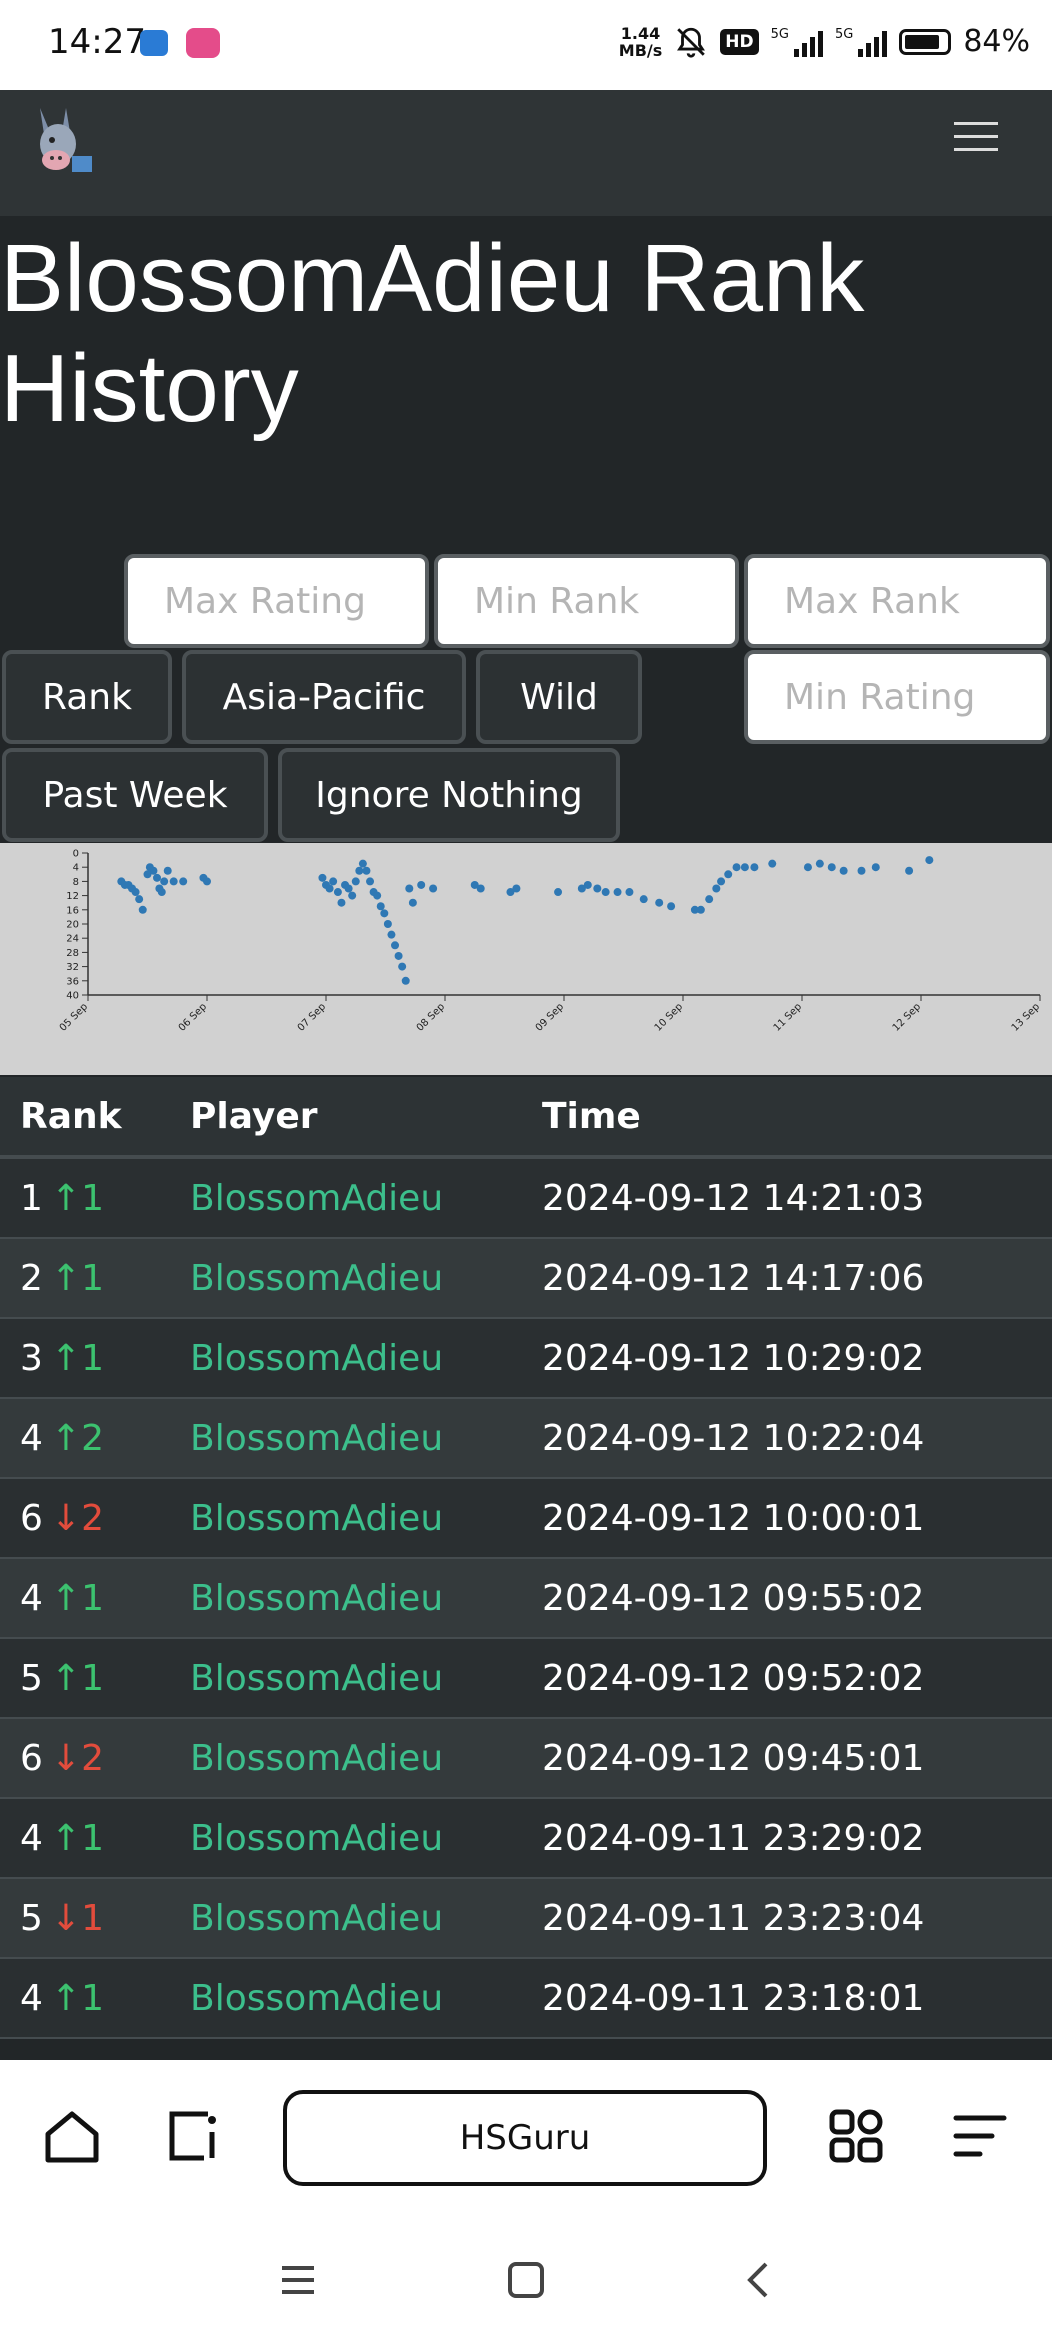 The width and height of the screenshot is (1052, 2338). Describe the element at coordinates (907, 1017) in the screenshot. I see `x-tick-label: 12 Sep` at that location.